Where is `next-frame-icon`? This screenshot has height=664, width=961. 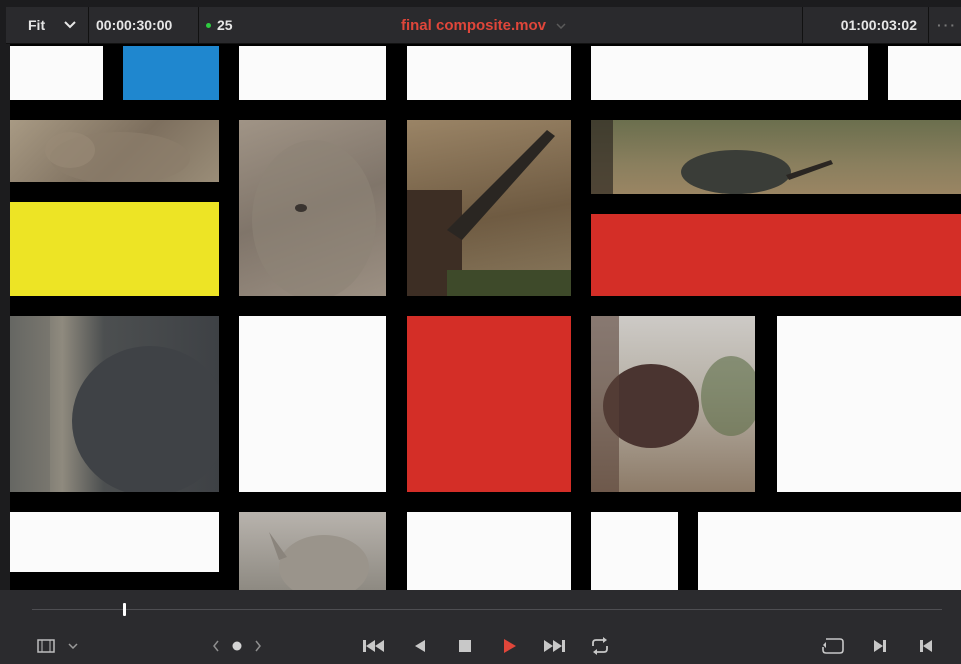 next-frame-icon is located at coordinates (880, 646).